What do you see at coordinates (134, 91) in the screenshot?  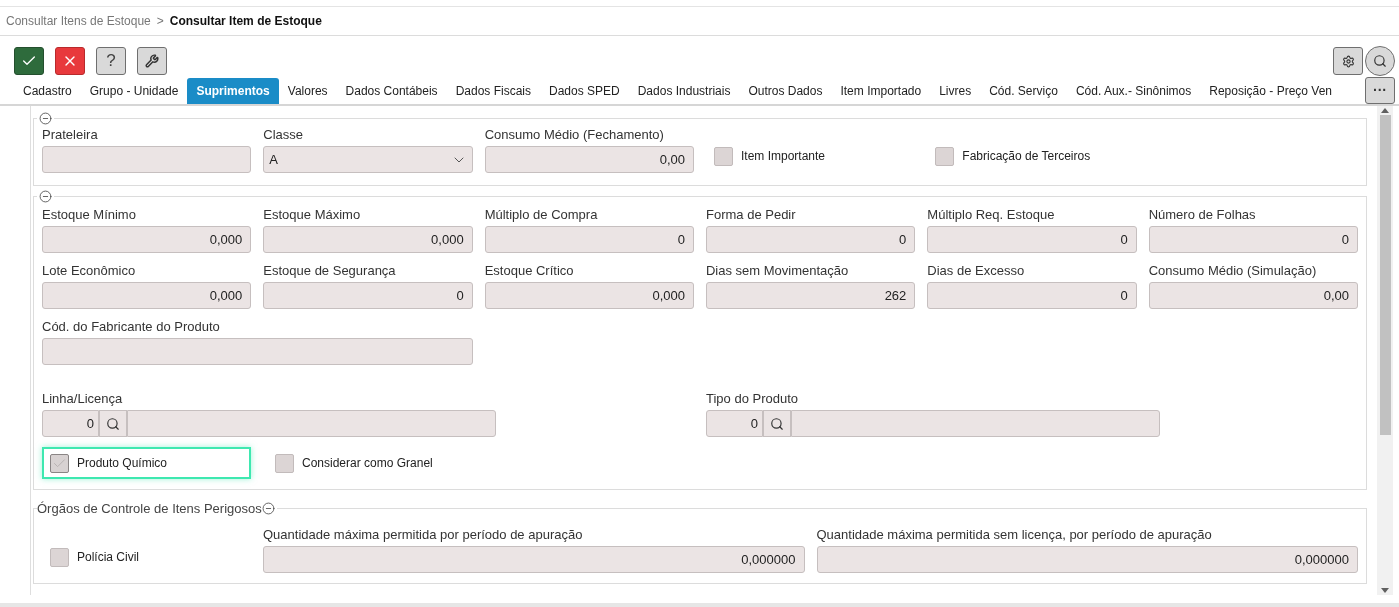 I see `tab: Grupo - Unidade` at bounding box center [134, 91].